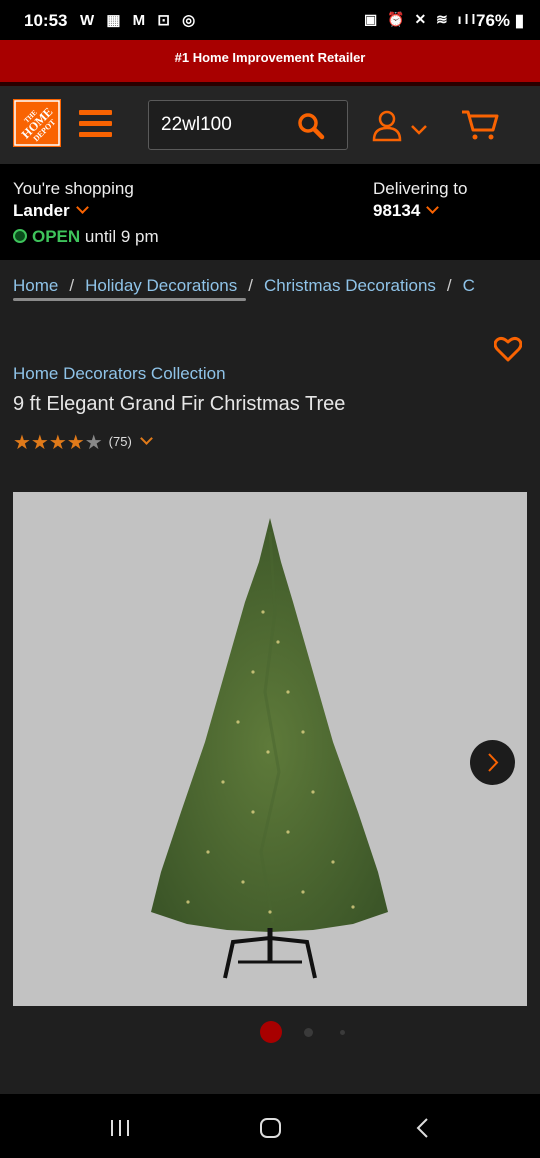 This screenshot has height=1158, width=540. Describe the element at coordinates (20, 236) in the screenshot. I see `status-dot-icon` at that location.